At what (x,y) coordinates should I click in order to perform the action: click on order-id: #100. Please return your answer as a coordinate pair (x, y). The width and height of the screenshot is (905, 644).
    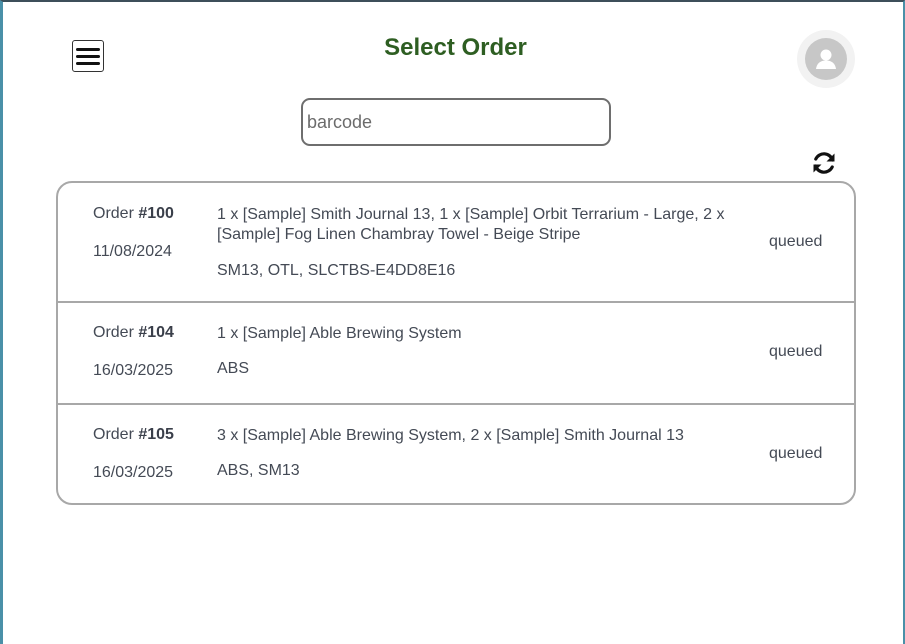
    Looking at the image, I should click on (156, 213).